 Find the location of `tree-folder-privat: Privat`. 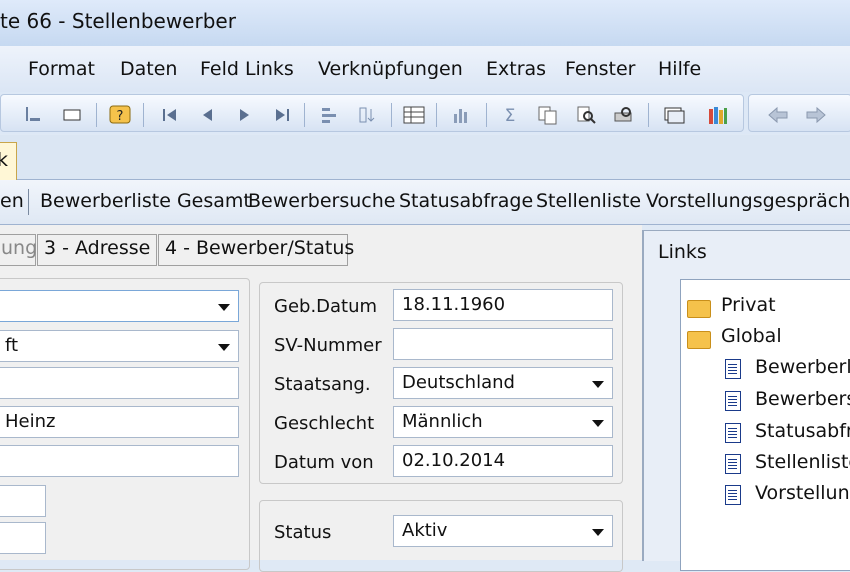

tree-folder-privat: Privat is located at coordinates (748, 305).